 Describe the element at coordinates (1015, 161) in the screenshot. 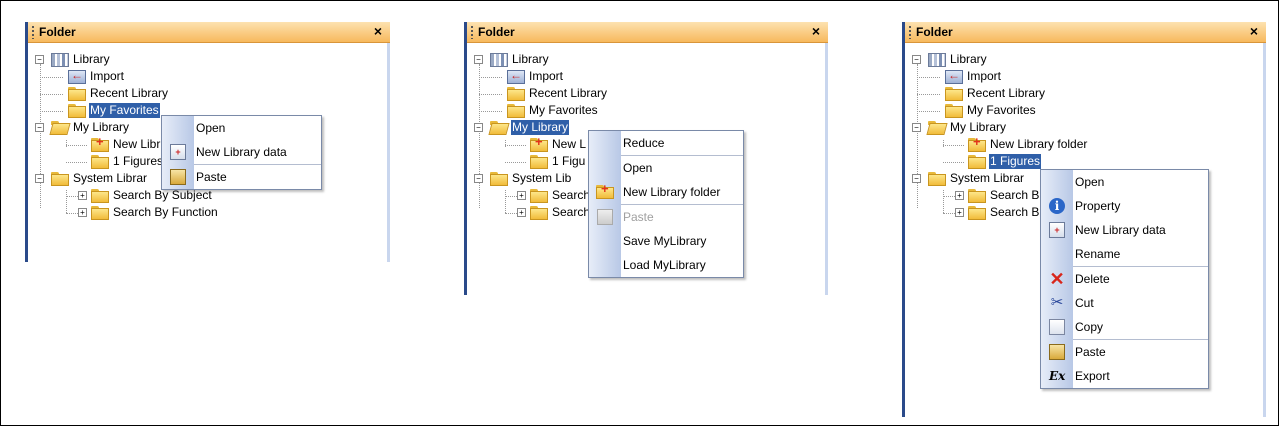

I see `tree-item-label: 1 Figures` at that location.